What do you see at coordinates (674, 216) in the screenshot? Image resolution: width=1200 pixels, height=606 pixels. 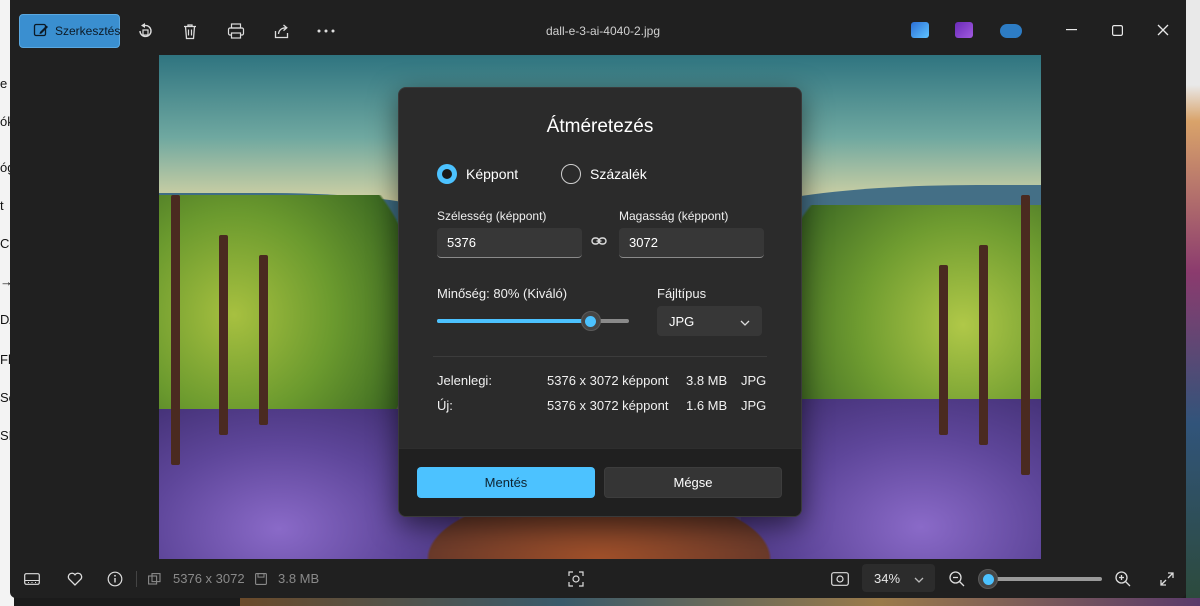 I see `height-label: Magasság (képpont)` at bounding box center [674, 216].